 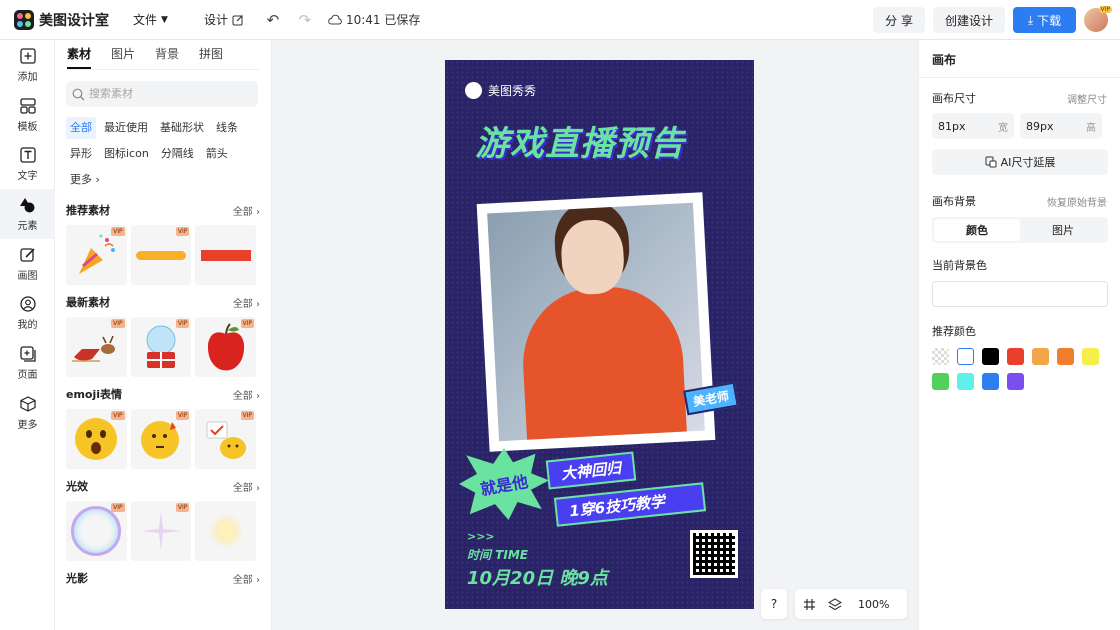 What do you see at coordinates (169, 94) in the screenshot?
I see `search-input` at bounding box center [169, 94].